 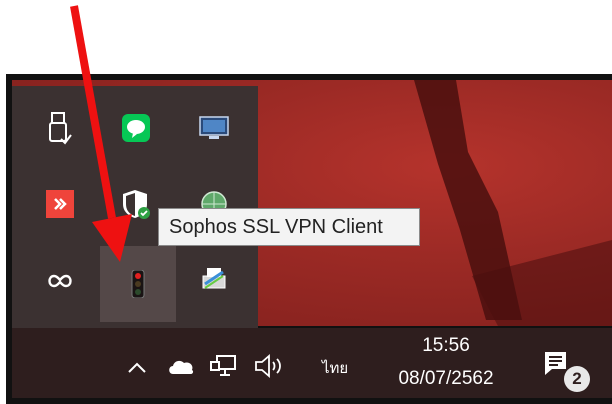 I want to click on speaker-volume-icon, so click(x=271, y=366).